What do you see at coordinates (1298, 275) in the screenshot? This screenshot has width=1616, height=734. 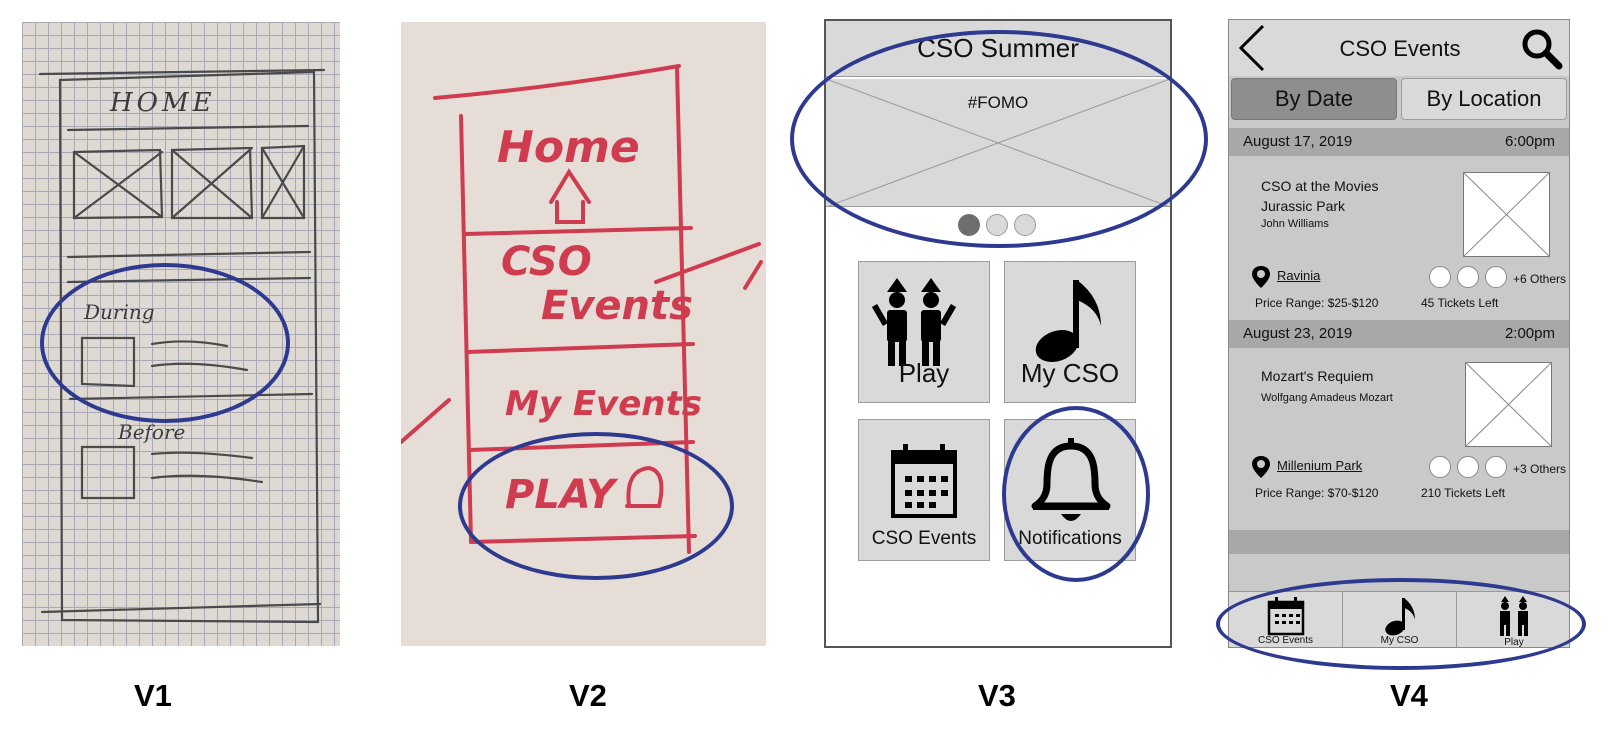 I see `event-1-location-link: Ravinia` at bounding box center [1298, 275].